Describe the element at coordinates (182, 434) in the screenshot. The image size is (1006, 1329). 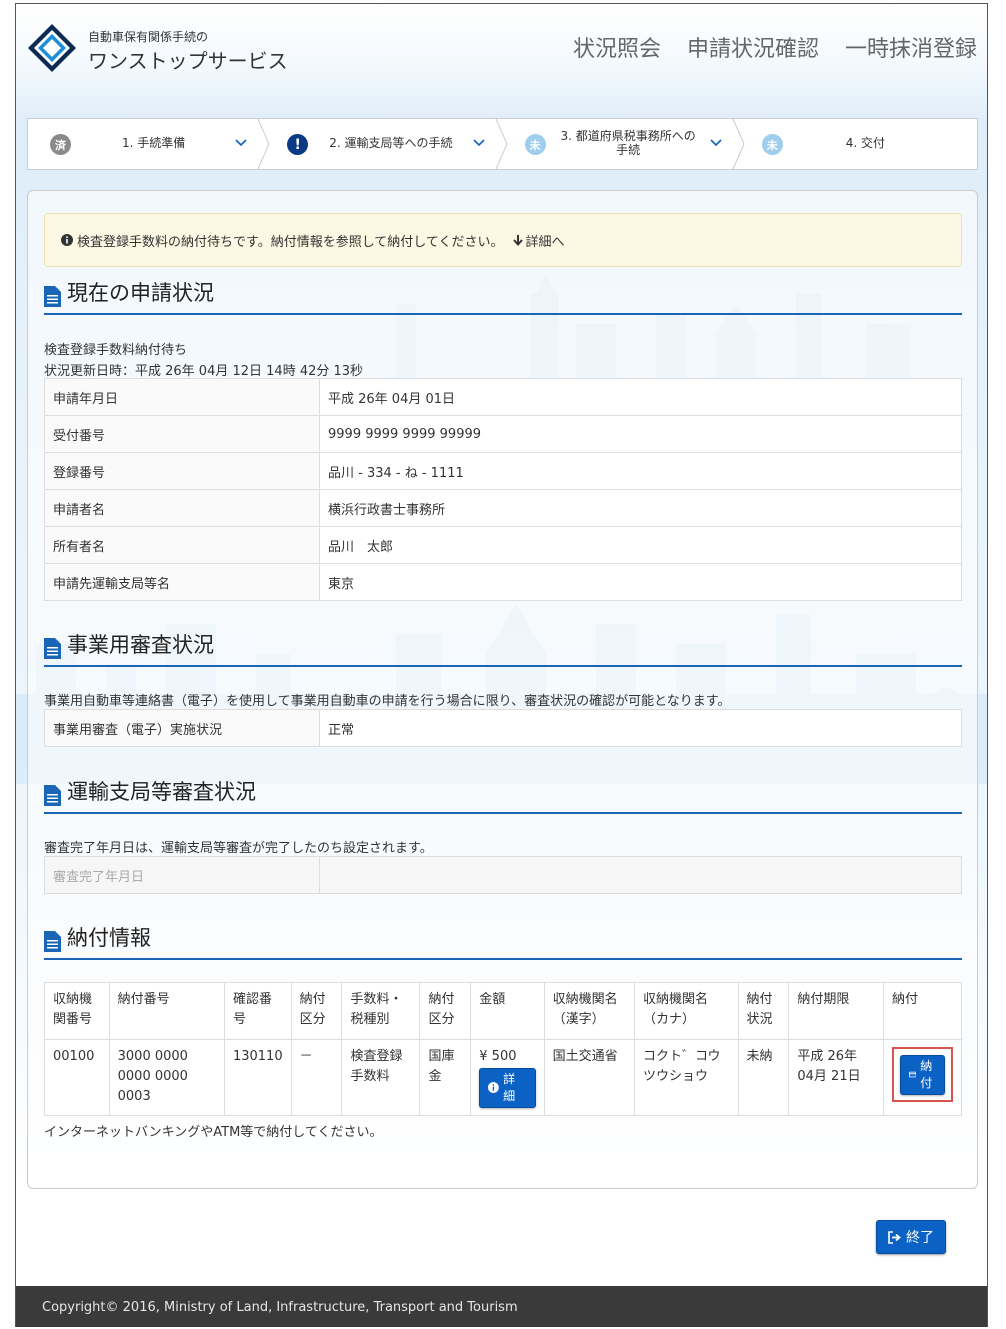
I see `row-label: 受付番号` at that location.